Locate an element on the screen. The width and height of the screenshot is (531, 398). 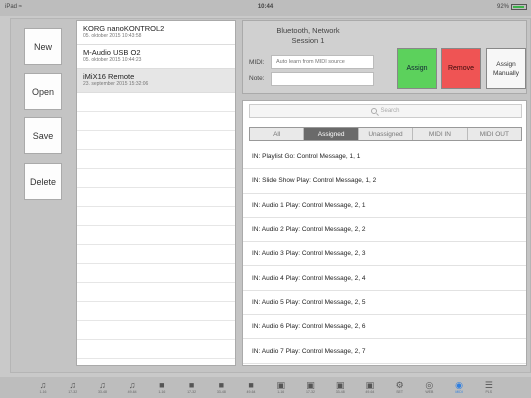
tab-unassigned: Unassigned is located at coordinates (386, 134).